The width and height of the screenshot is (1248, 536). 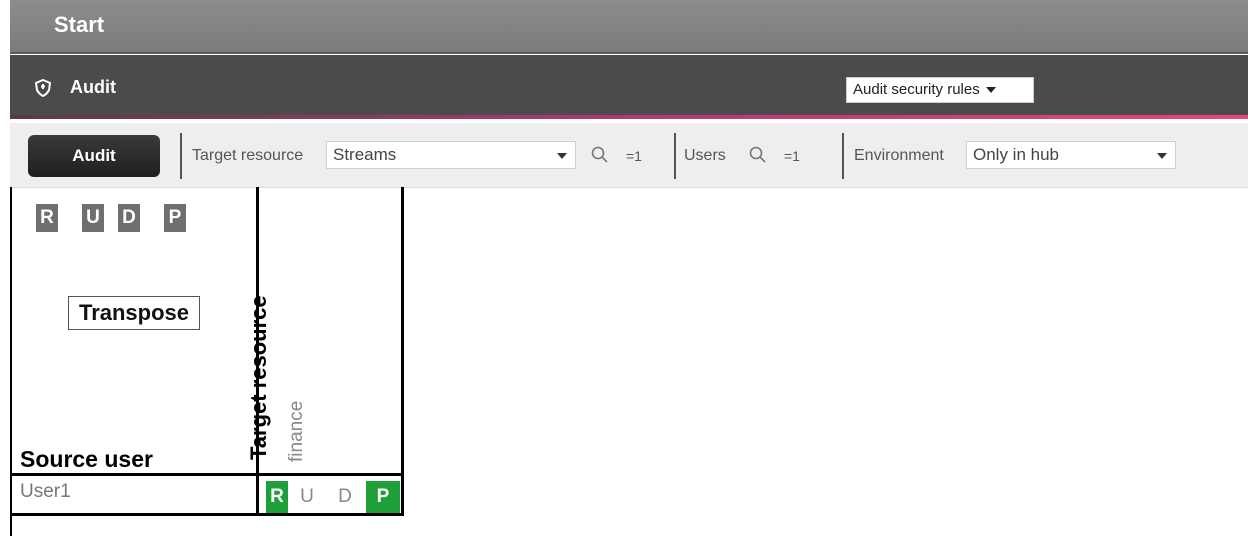 What do you see at coordinates (248, 155) in the screenshot?
I see `target-resource-label: Target resource` at bounding box center [248, 155].